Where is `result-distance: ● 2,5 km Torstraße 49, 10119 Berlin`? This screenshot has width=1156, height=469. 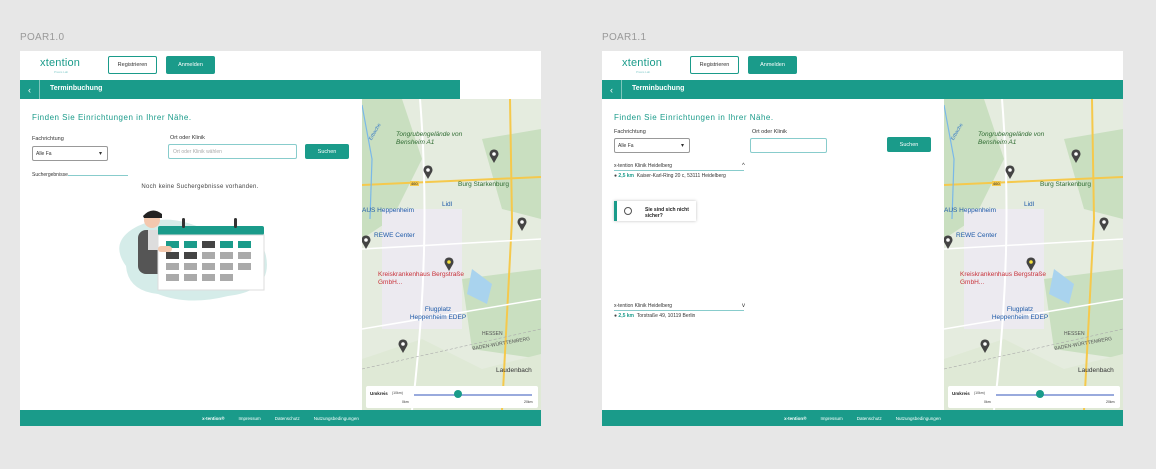
result-distance: ● 2,5 km Torstraße 49, 10119 Berlin is located at coordinates (654, 316).